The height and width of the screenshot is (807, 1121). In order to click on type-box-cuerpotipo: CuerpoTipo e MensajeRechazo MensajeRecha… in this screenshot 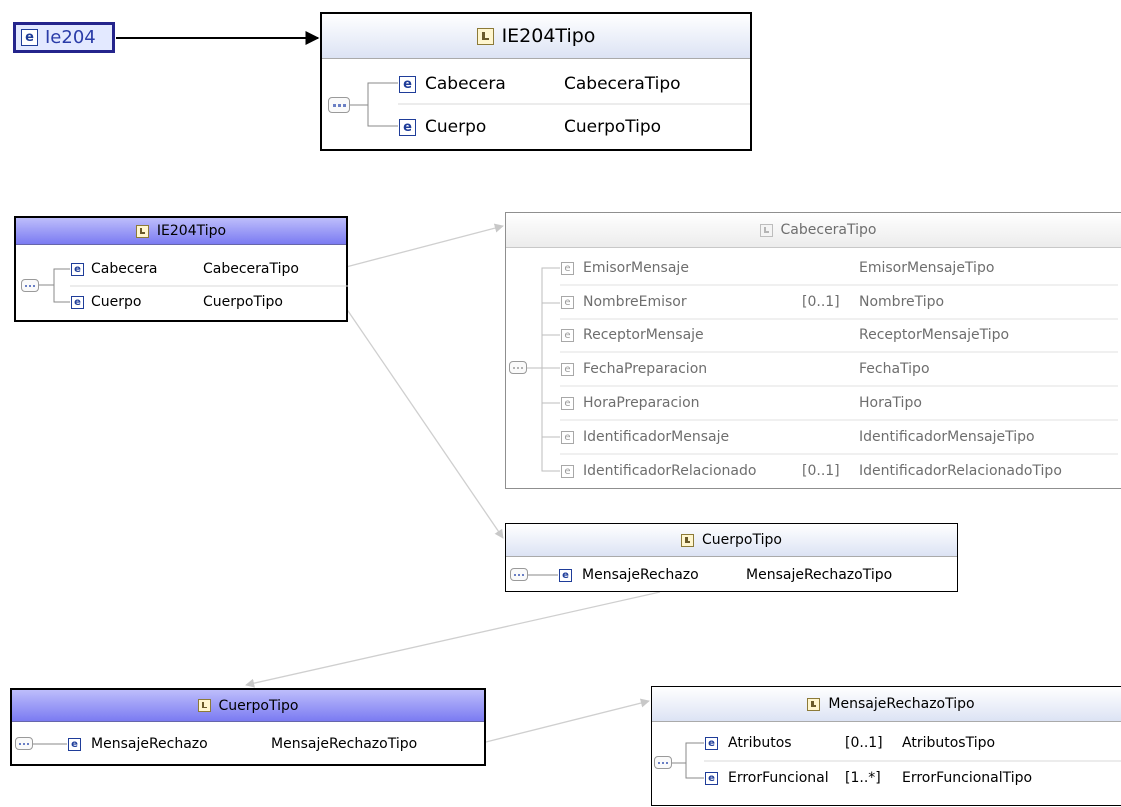, I will do `click(731, 557)`.